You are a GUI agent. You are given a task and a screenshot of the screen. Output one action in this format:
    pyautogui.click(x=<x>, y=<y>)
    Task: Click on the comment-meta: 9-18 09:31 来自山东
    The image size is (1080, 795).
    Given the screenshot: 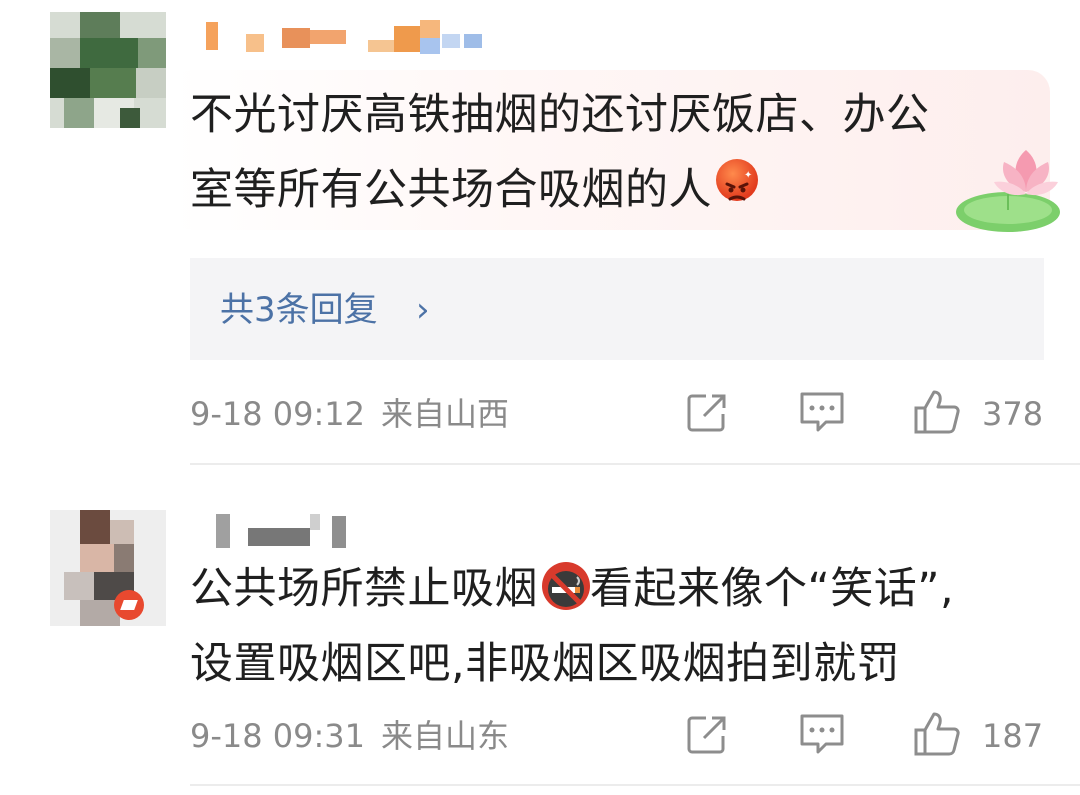 What is the action you would take?
    pyautogui.click(x=349, y=736)
    